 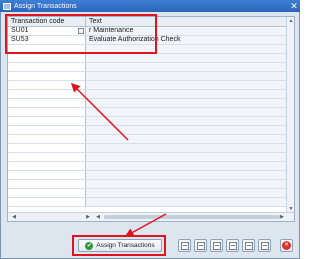 I want to click on table-header: Transaction code Text, so click(x=148, y=22).